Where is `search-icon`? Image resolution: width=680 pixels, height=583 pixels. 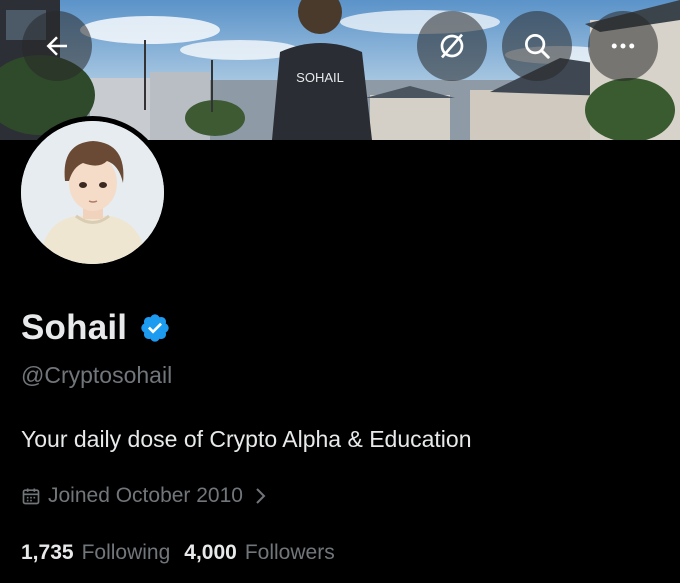
search-icon is located at coordinates (537, 46).